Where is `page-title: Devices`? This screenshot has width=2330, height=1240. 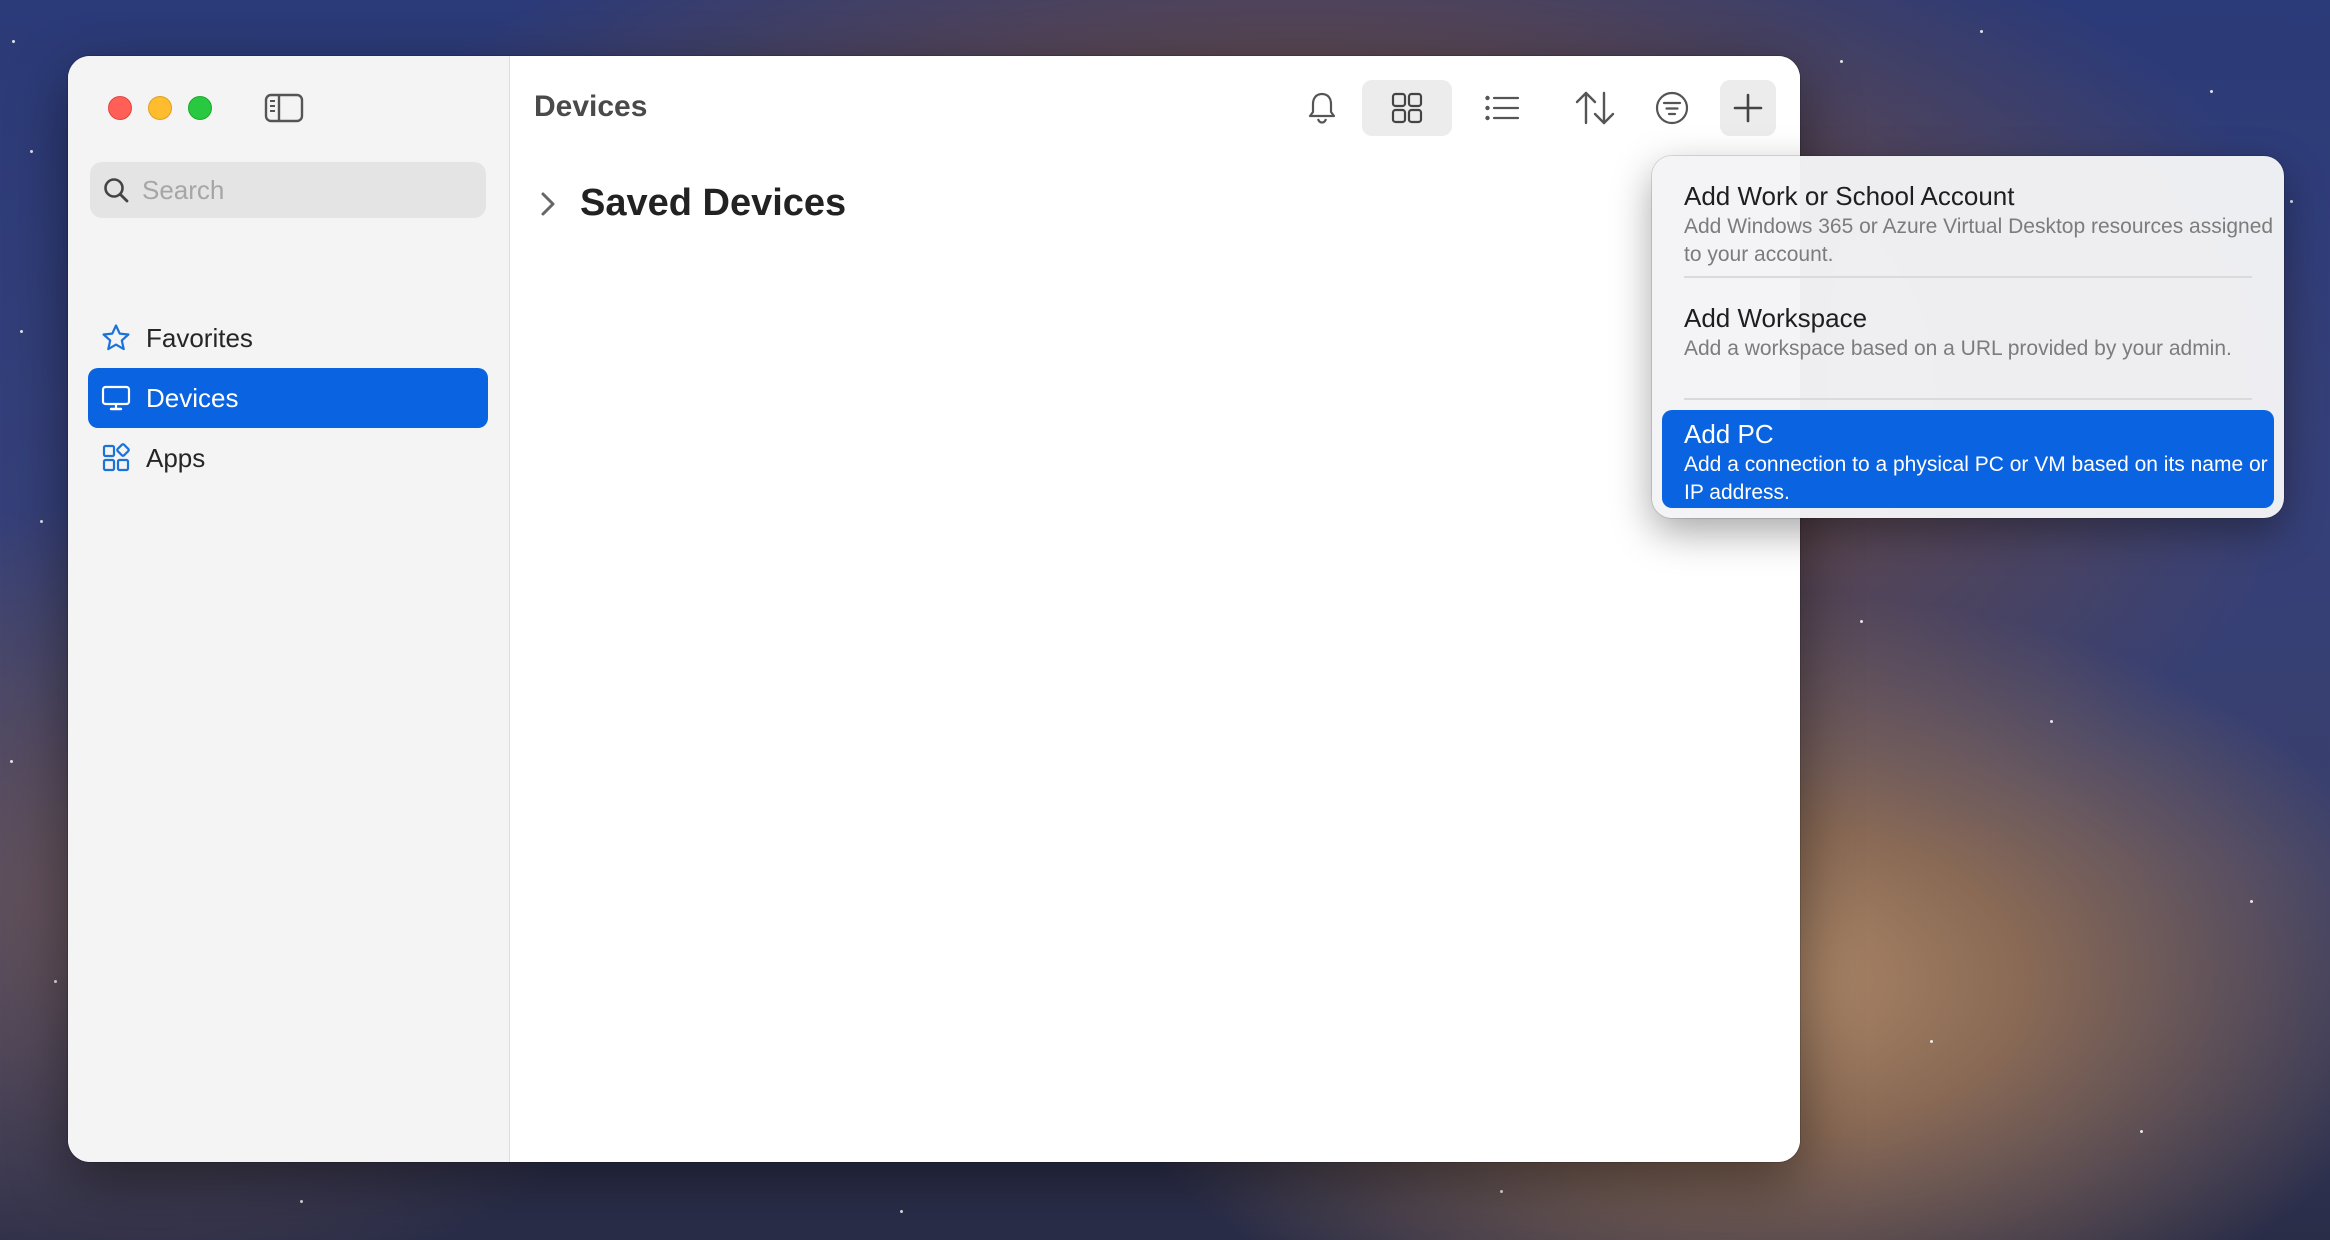
page-title: Devices is located at coordinates (591, 106).